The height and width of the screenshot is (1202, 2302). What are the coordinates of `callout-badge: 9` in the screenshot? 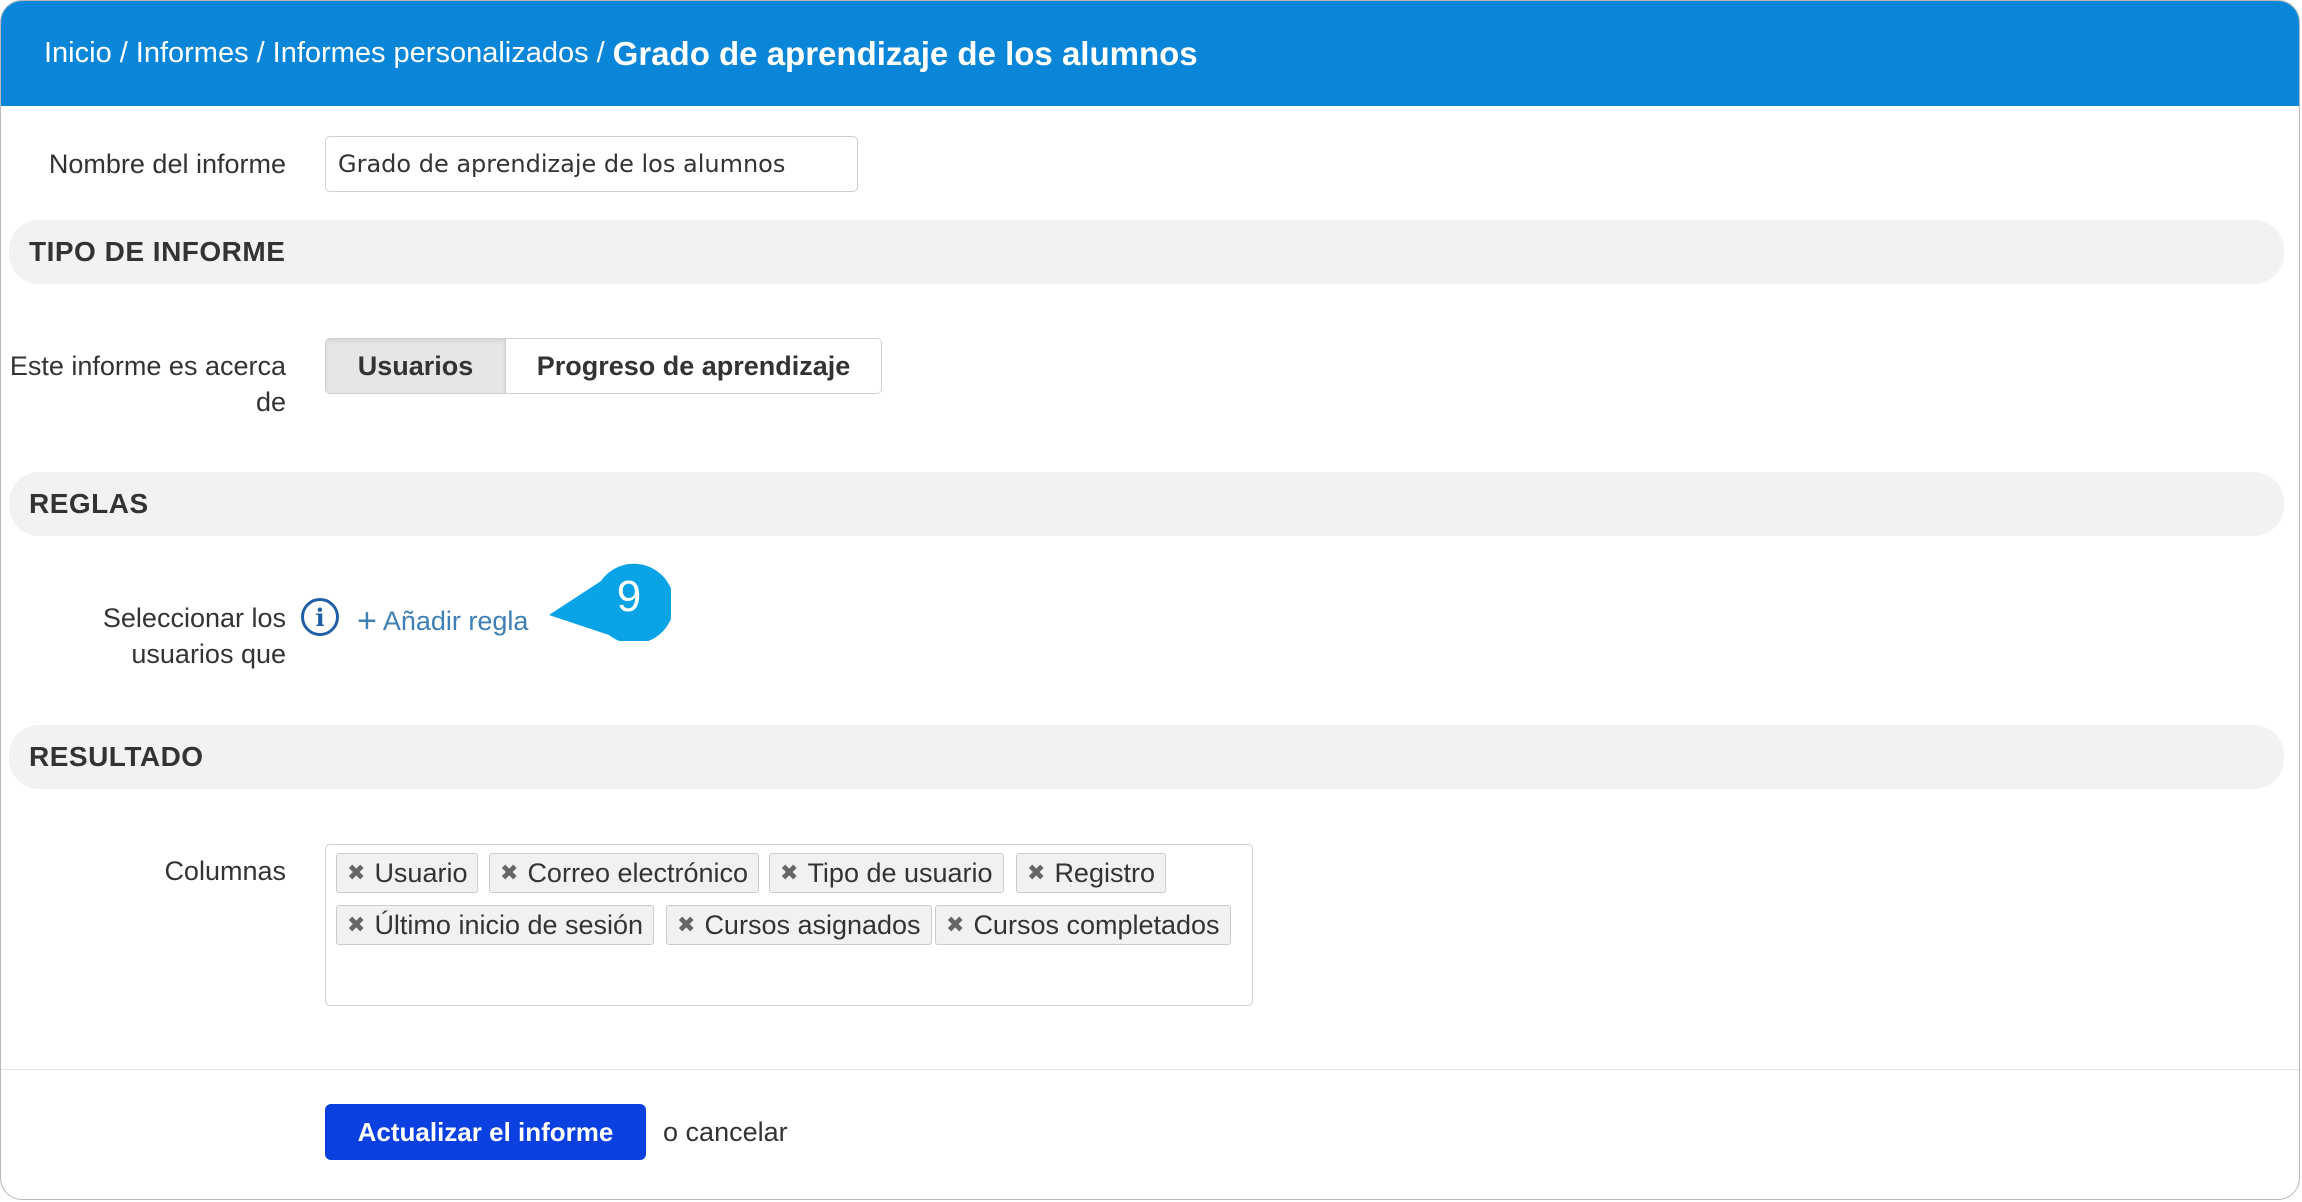 It's located at (610, 602).